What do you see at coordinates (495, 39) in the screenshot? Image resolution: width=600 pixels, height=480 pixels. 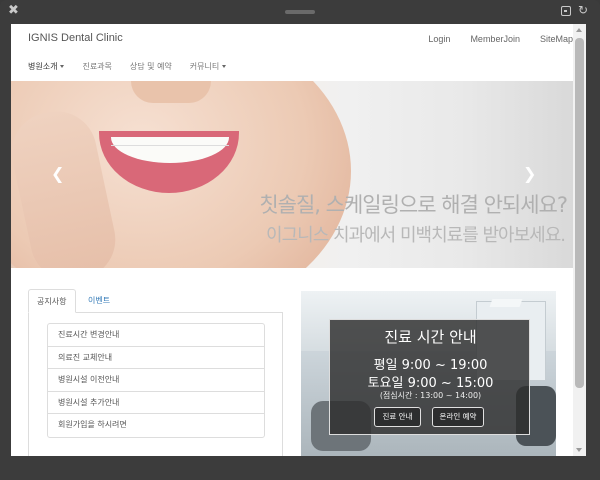 I see `member-join-link: MemberJoin` at bounding box center [495, 39].